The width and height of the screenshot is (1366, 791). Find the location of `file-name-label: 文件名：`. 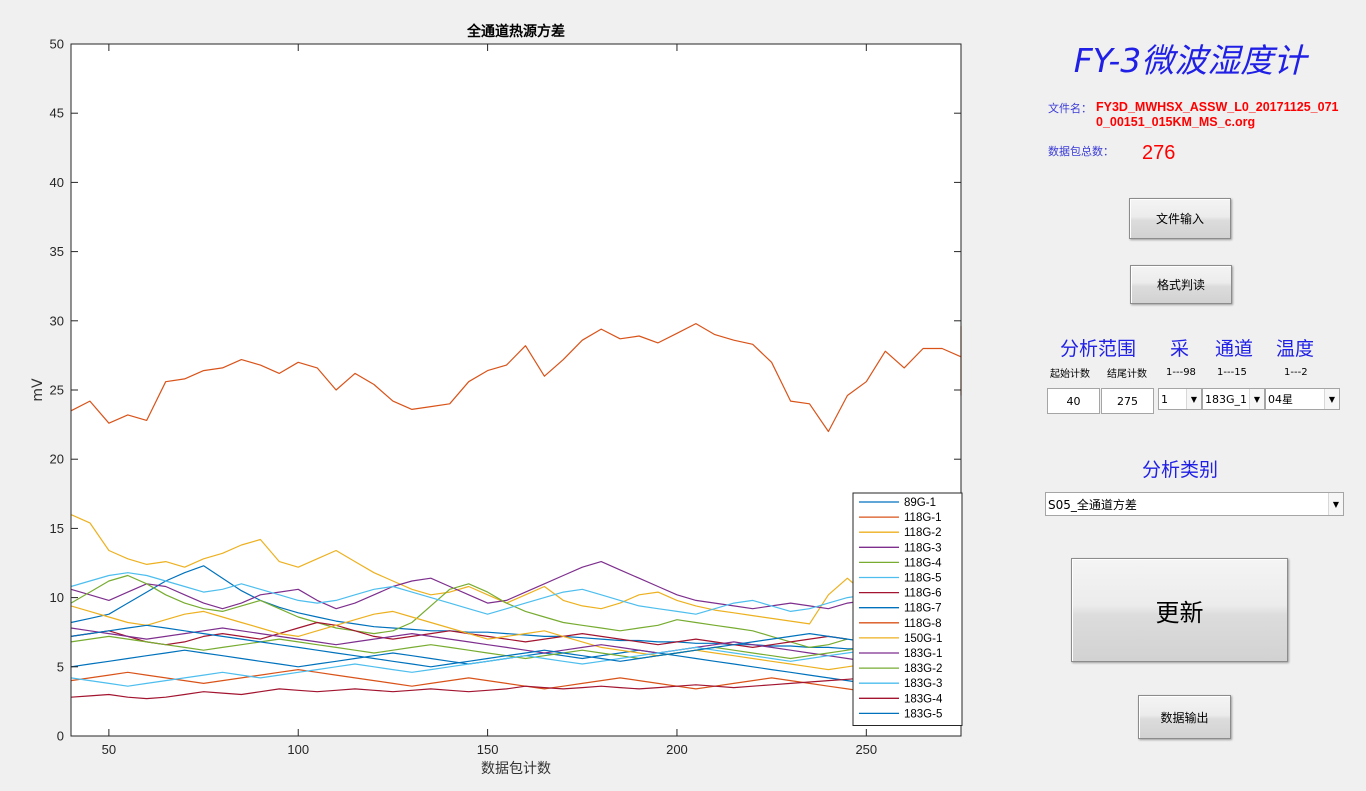

file-name-label: 文件名： is located at coordinates (1070, 108).